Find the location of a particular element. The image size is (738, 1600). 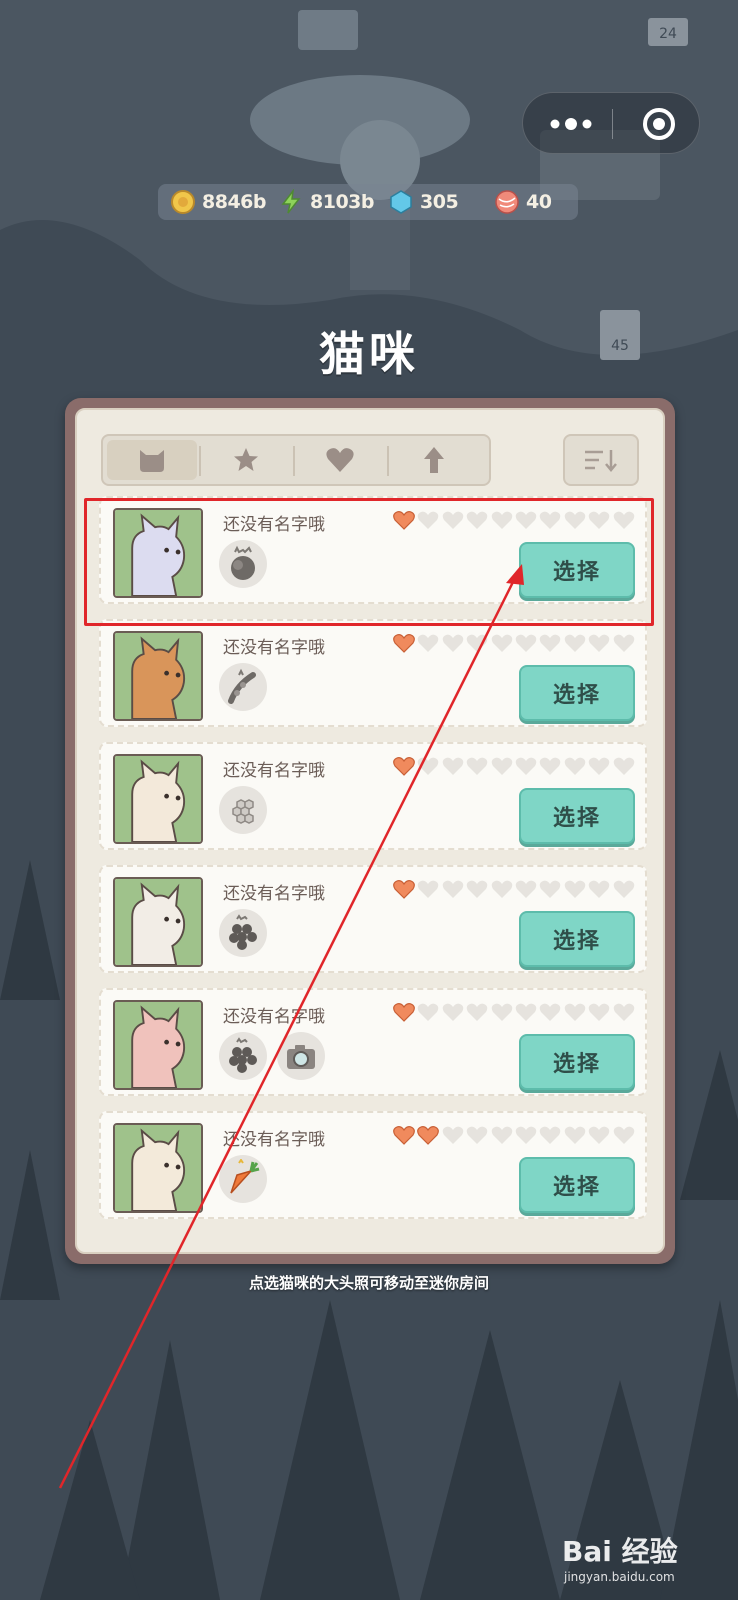

filter-tabs is located at coordinates (296, 460).